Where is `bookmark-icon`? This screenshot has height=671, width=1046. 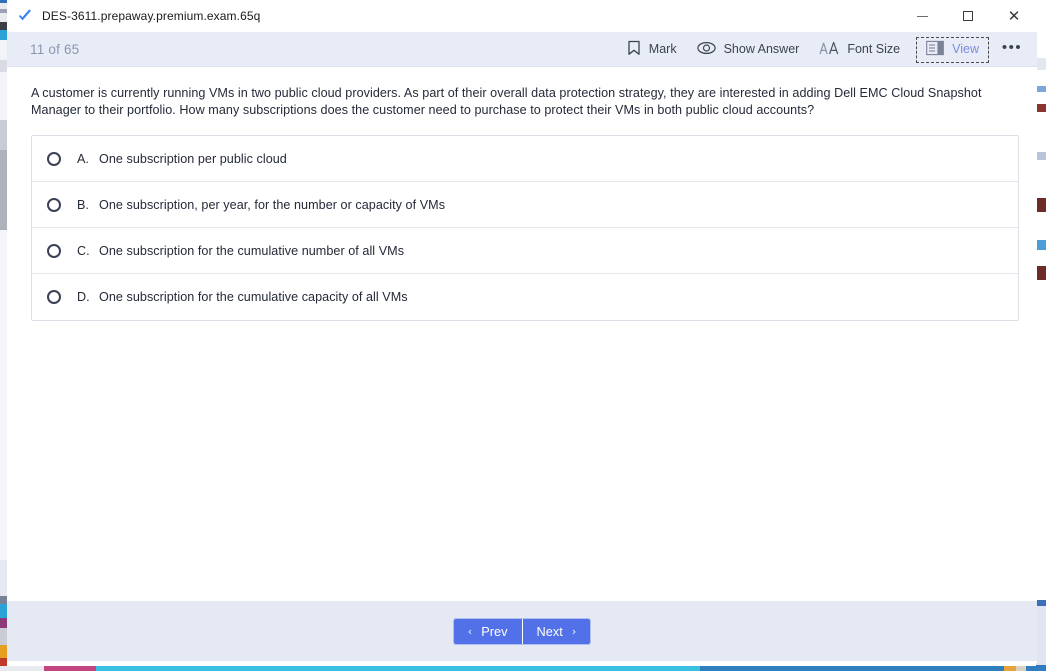 bookmark-icon is located at coordinates (634, 49).